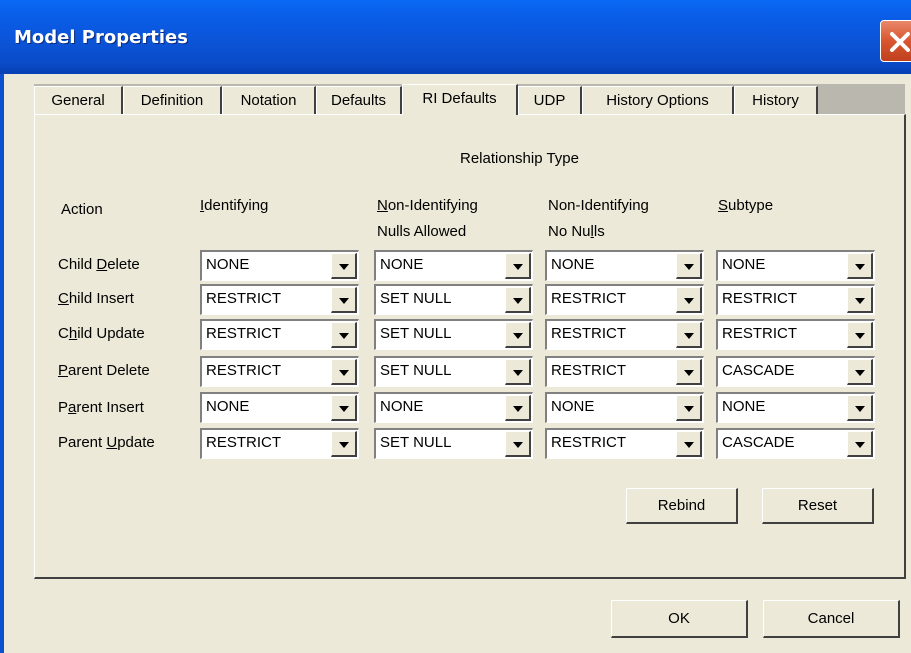 This screenshot has width=911, height=653. I want to click on row-label-parent-update: Parent Update, so click(106, 442).